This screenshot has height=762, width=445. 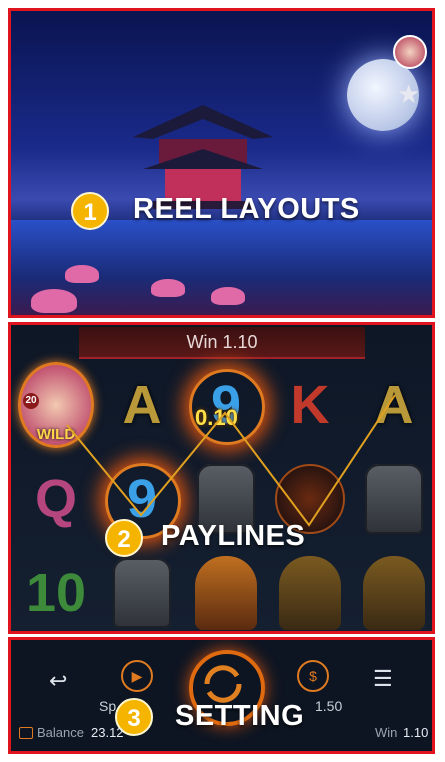 What do you see at coordinates (221, 735) in the screenshot?
I see `status-bar: Balance 23.12 Win 1.10` at bounding box center [221, 735].